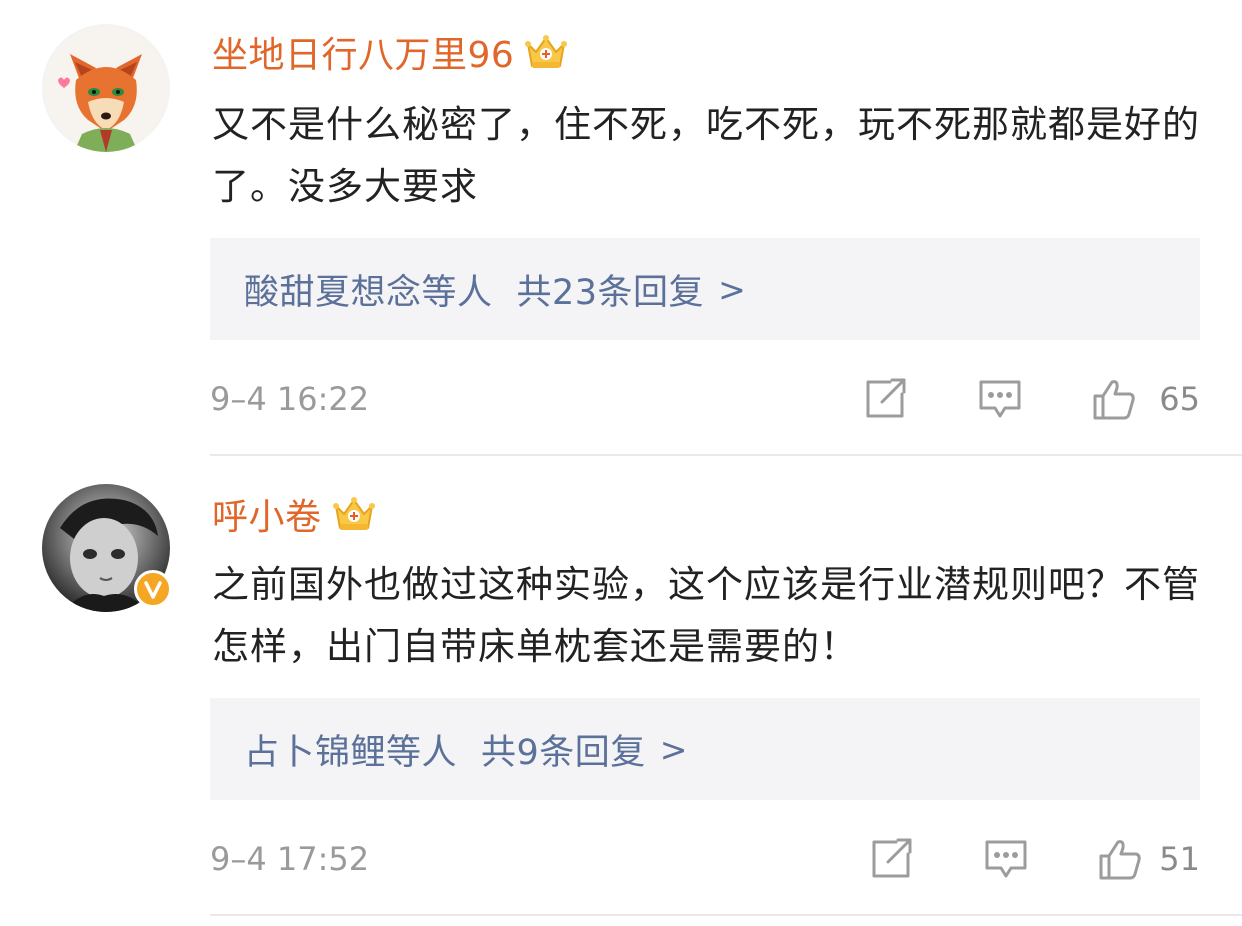 Image resolution: width=1242 pixels, height=926 pixels. What do you see at coordinates (563, 752) in the screenshot?
I see `reply-count: 共9条回复` at bounding box center [563, 752].